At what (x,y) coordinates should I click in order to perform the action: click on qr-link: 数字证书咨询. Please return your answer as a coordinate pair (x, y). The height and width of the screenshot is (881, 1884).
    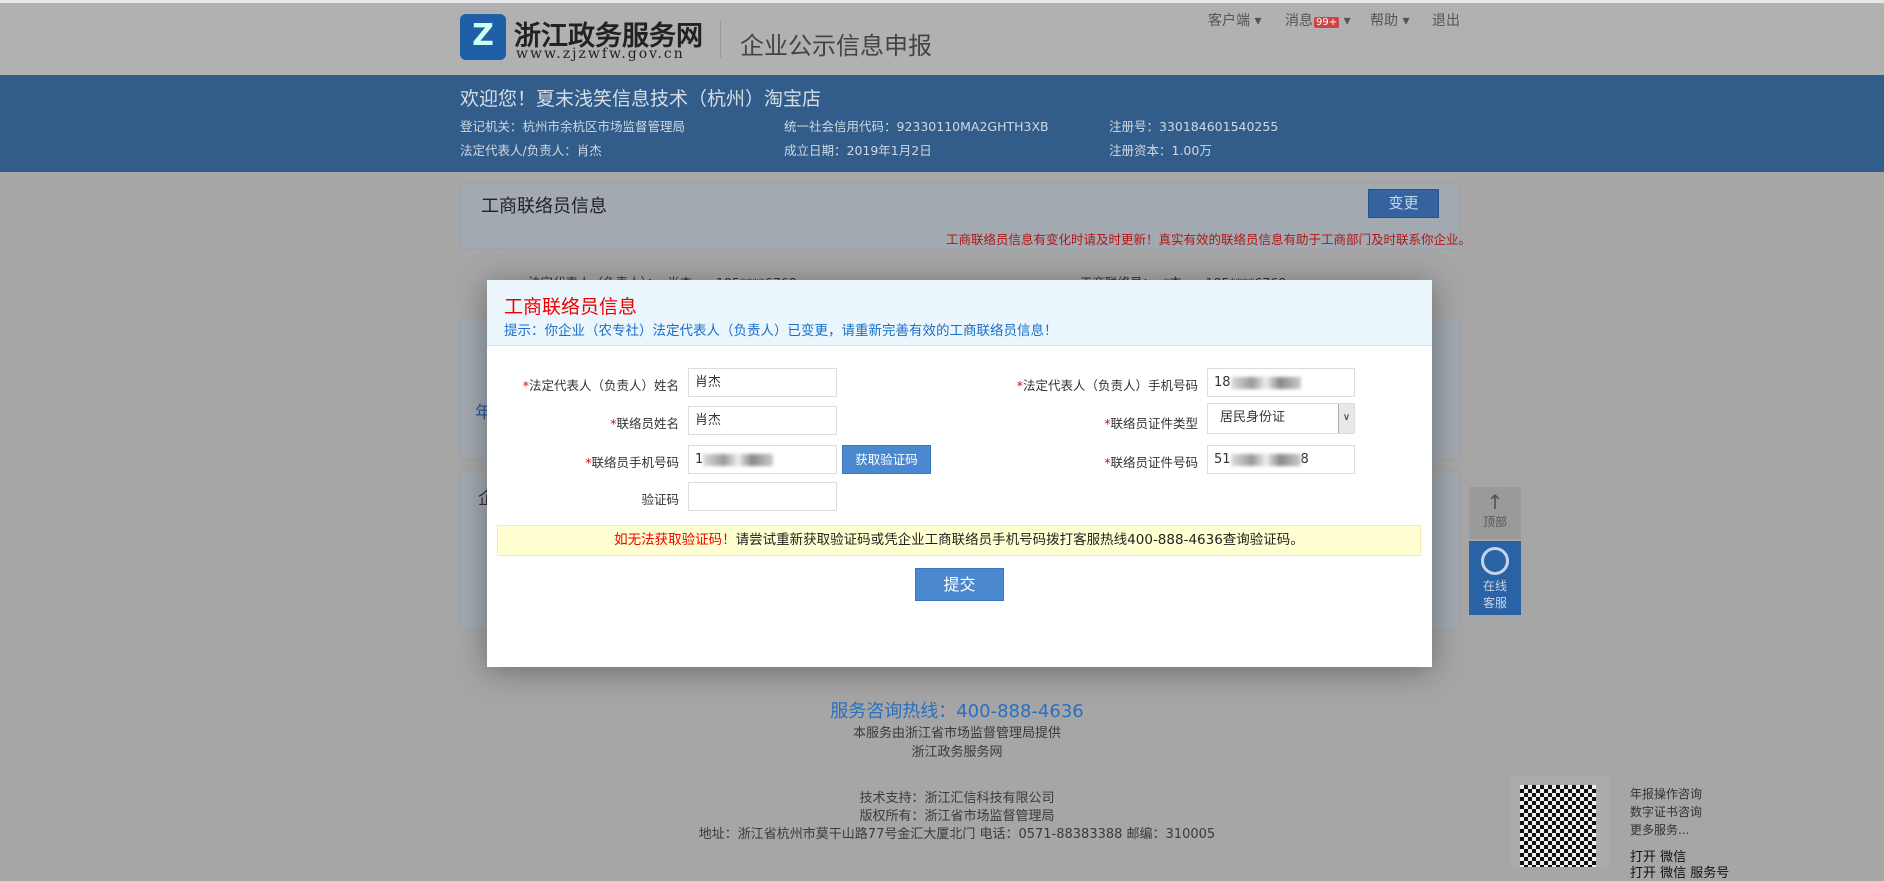
    Looking at the image, I should click on (1666, 811).